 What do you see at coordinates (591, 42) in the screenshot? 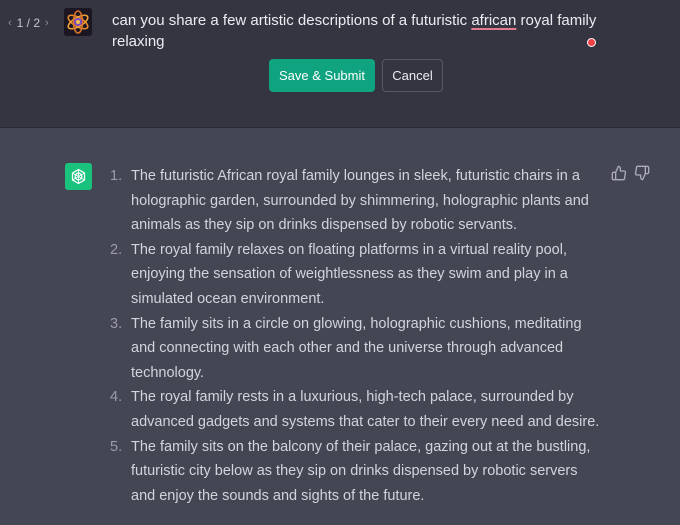
I see `status-dot-indicator` at bounding box center [591, 42].